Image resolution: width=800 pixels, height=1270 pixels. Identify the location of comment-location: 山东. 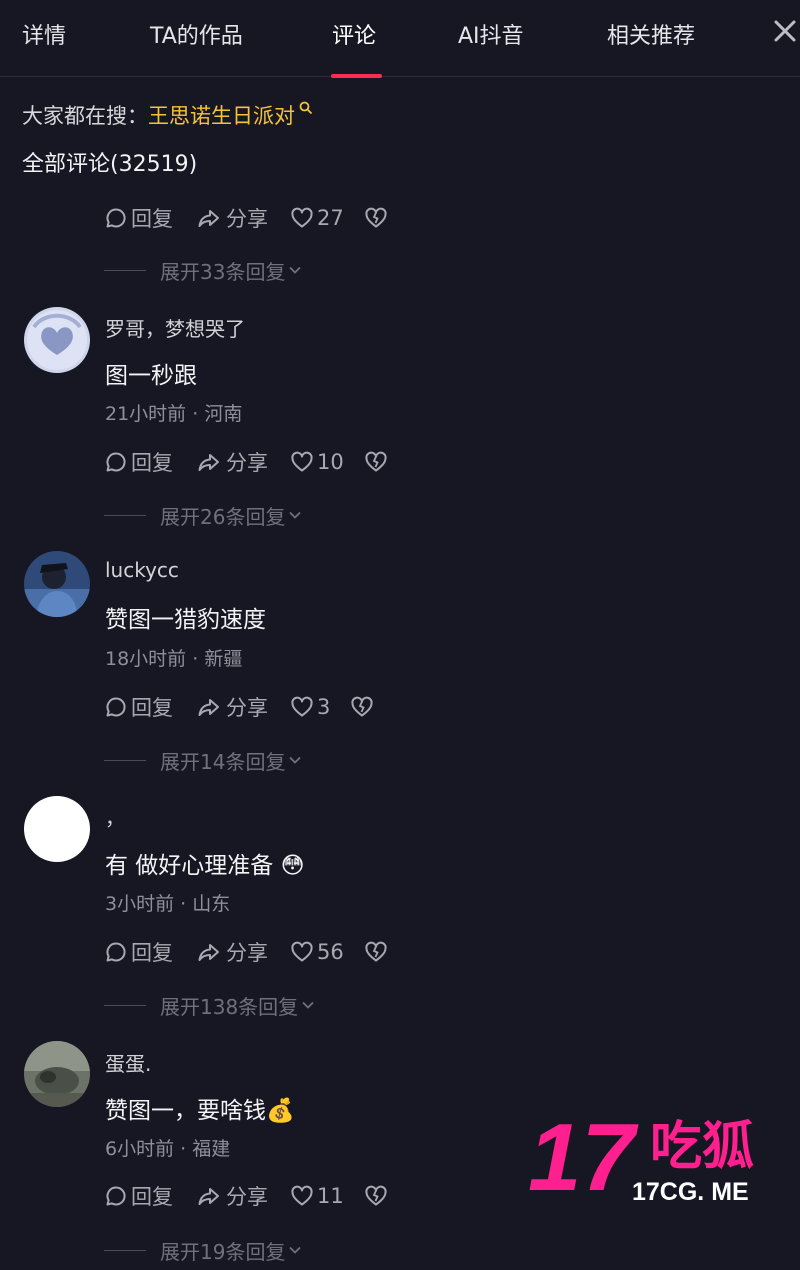
(211, 904).